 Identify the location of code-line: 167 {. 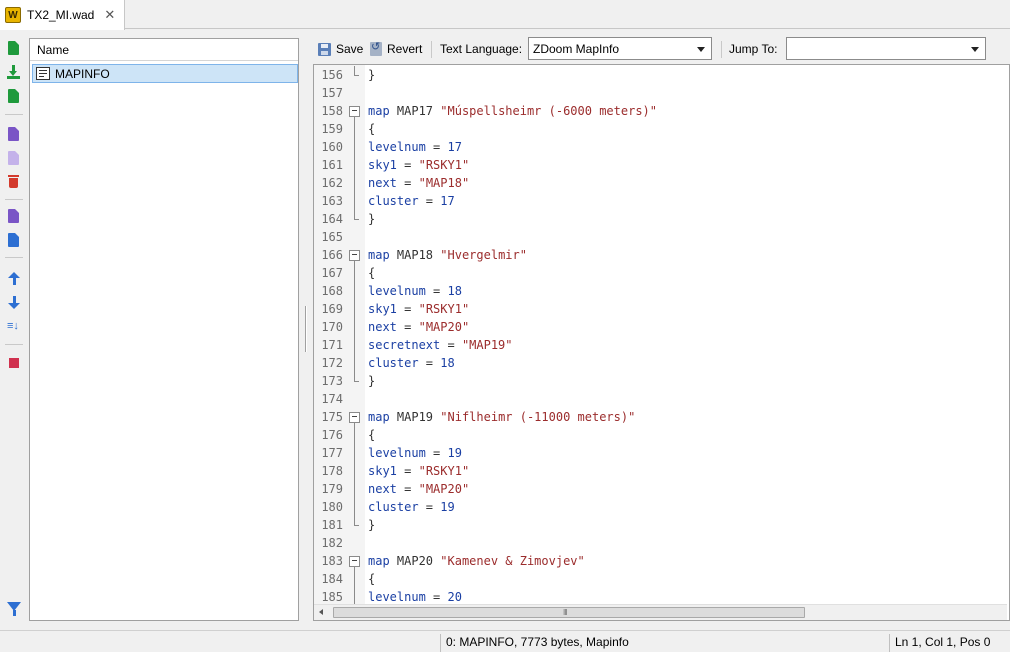
(660, 273).